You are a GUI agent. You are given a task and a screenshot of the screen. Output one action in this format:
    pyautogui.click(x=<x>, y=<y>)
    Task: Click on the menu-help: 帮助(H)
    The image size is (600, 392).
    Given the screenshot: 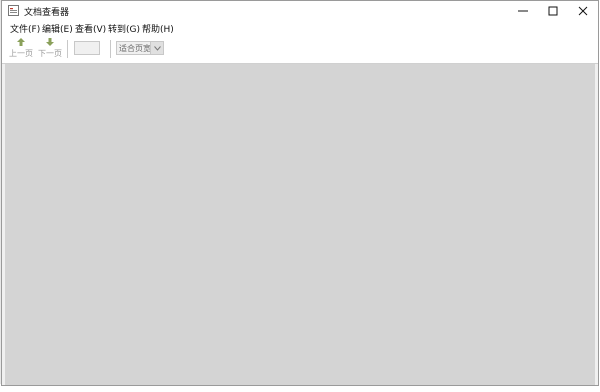 What is the action you would take?
    pyautogui.click(x=158, y=28)
    